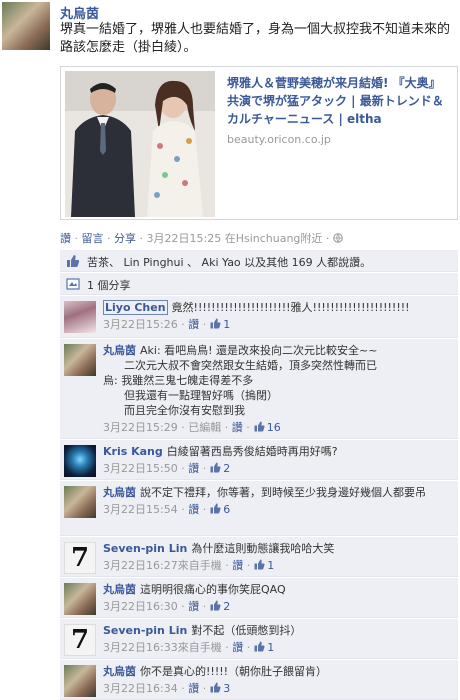  What do you see at coordinates (279, 139) in the screenshot?
I see `shared-link-domain: beauty.oricon.co.jp` at bounding box center [279, 139].